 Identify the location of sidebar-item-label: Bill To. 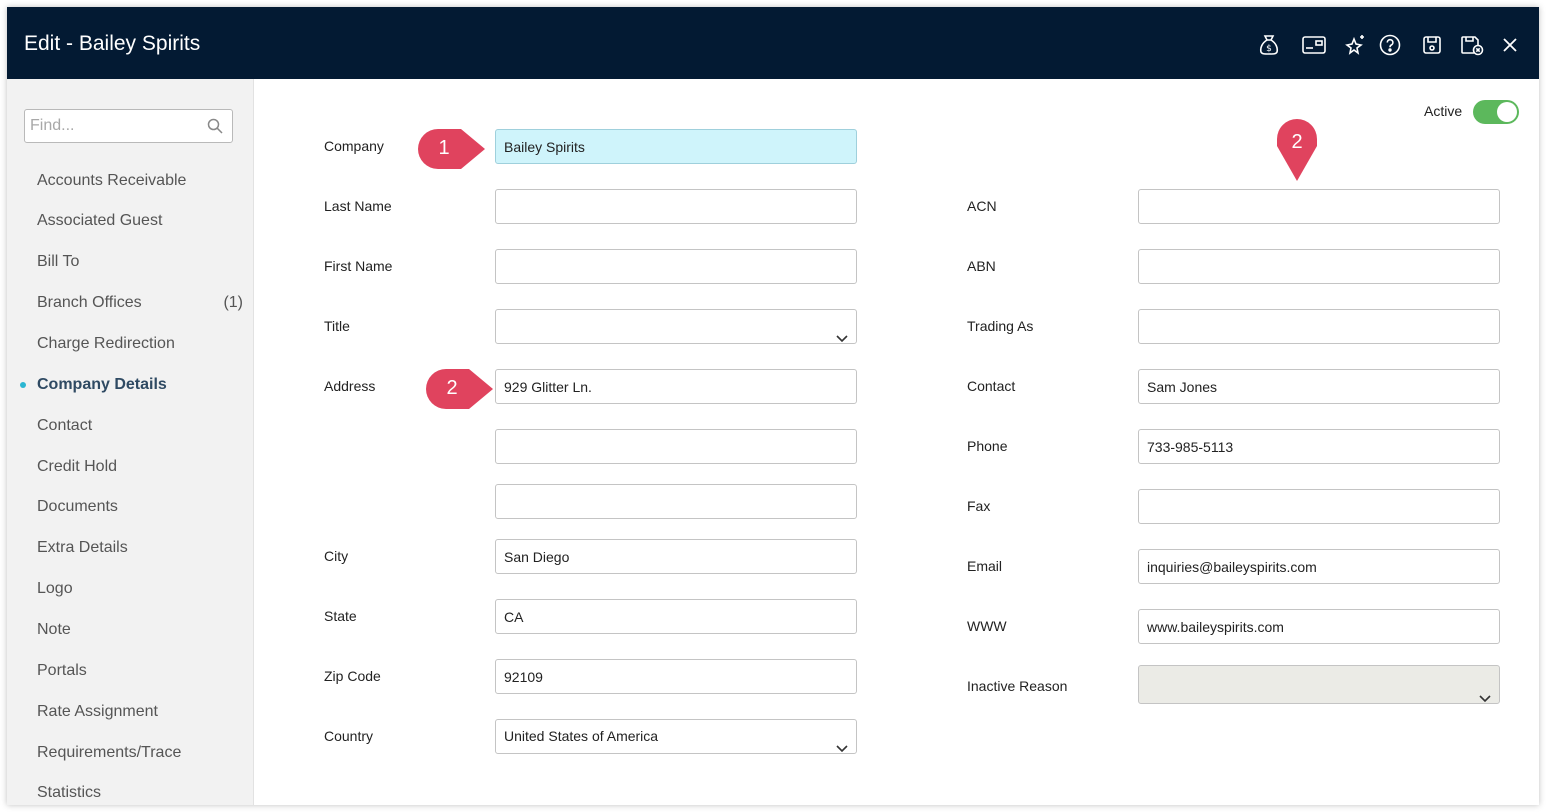
(58, 261).